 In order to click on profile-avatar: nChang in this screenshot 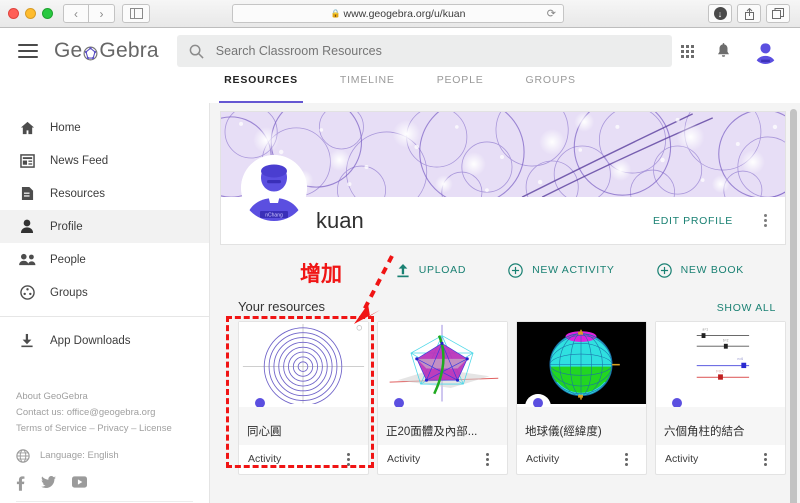, I will do `click(274, 188)`.